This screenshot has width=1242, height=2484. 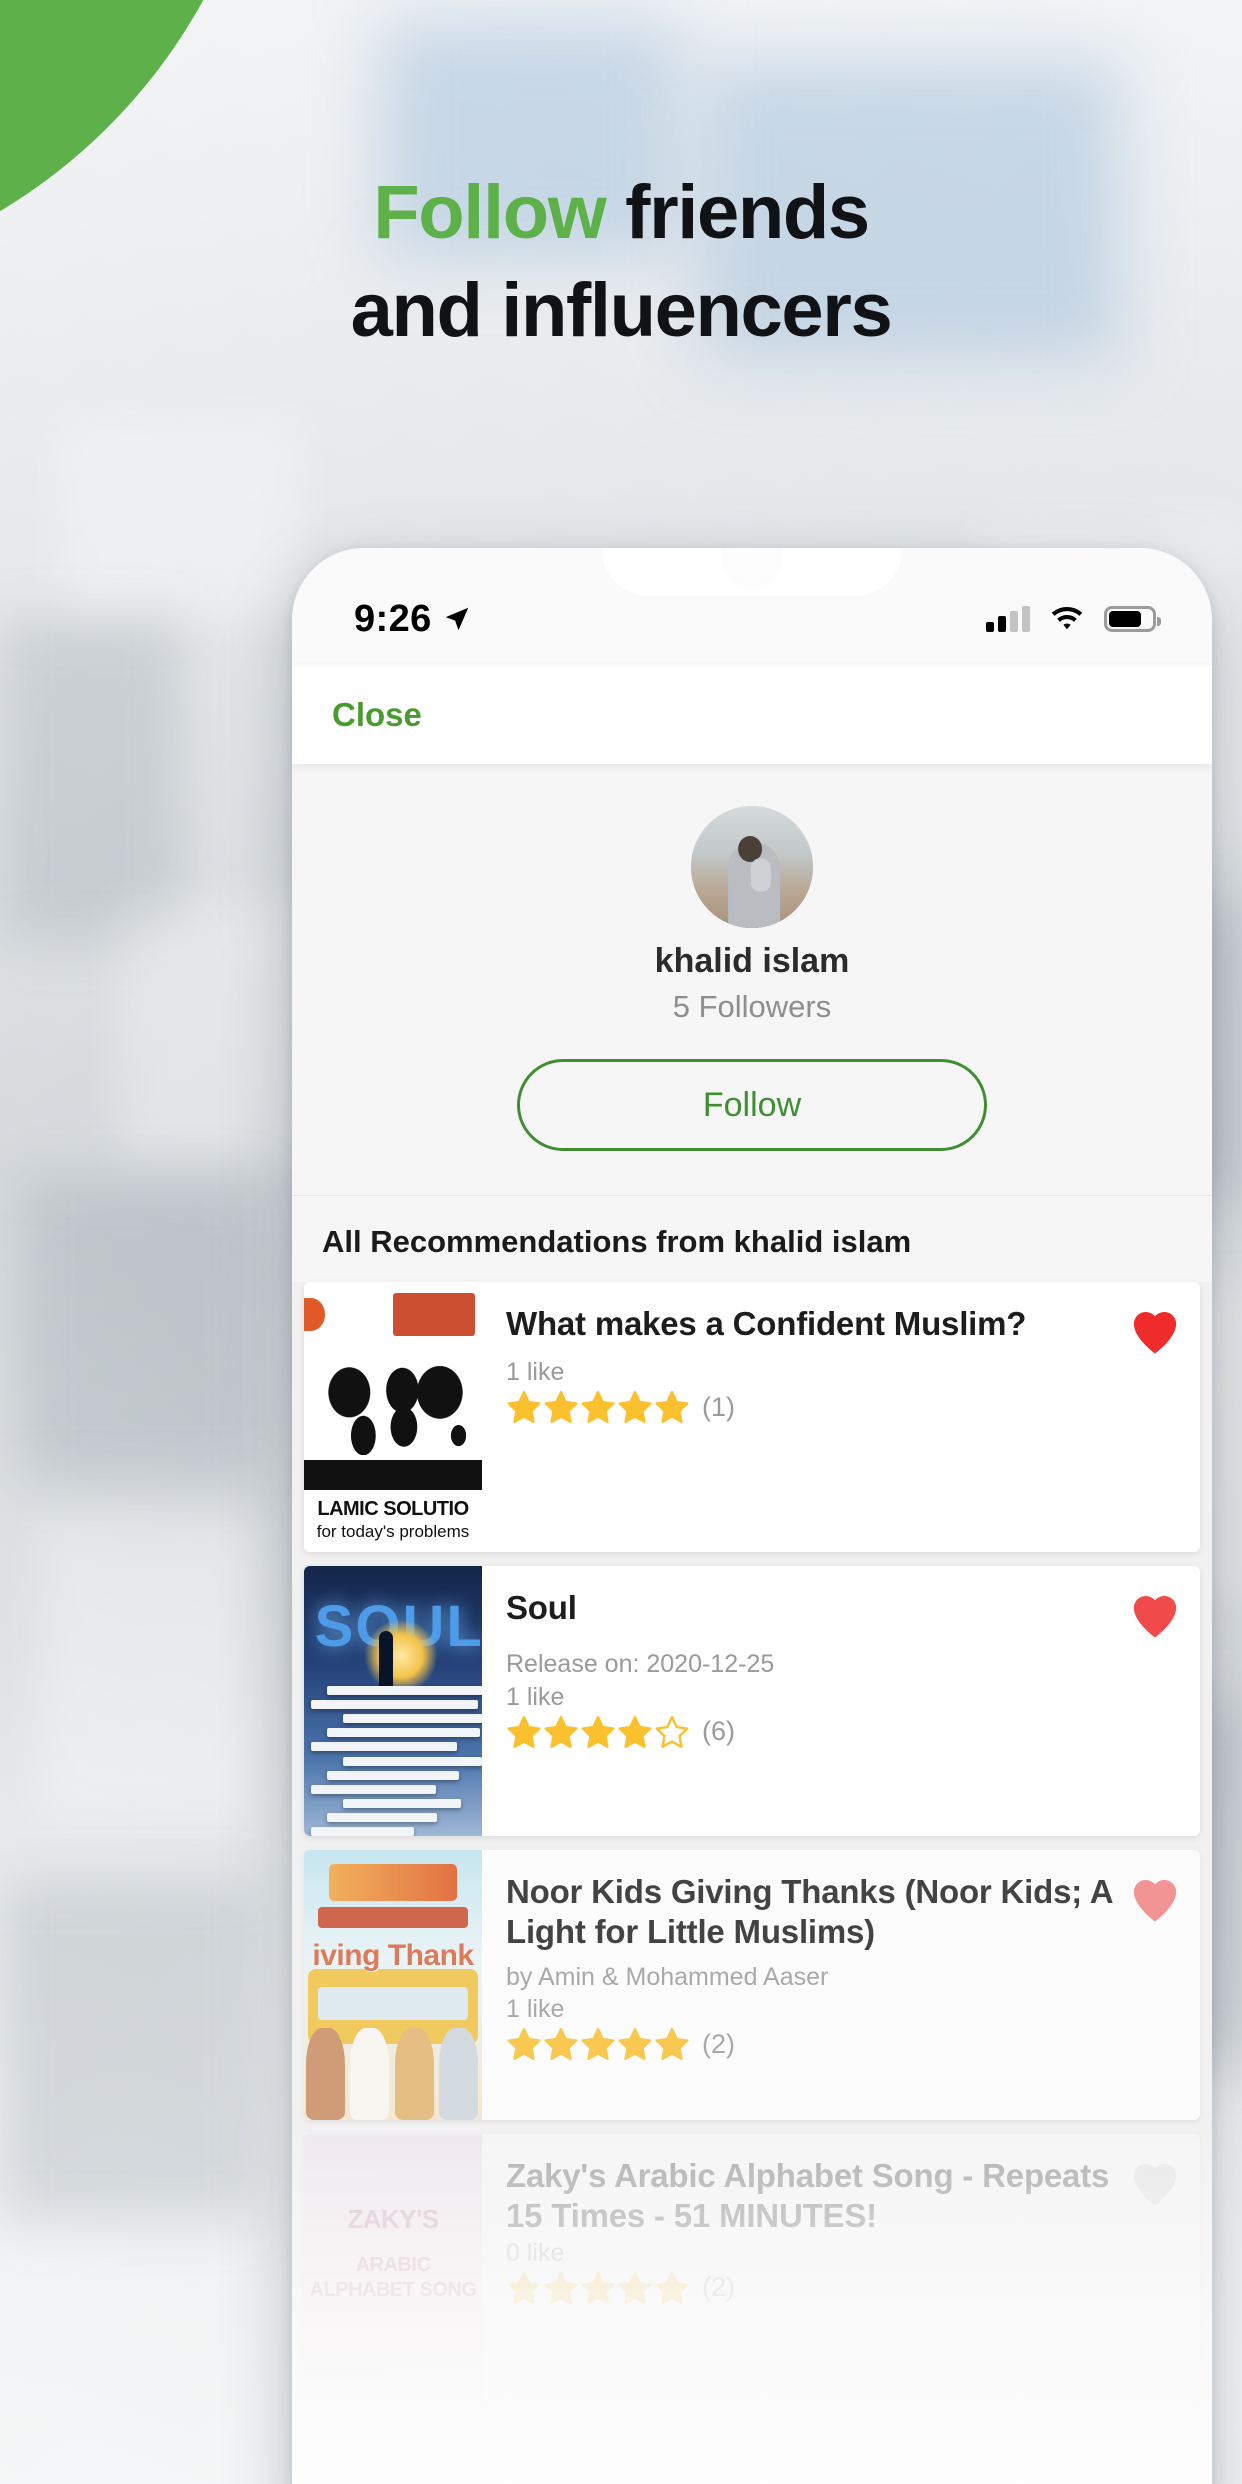 I want to click on wifi-icon, so click(x=1067, y=618).